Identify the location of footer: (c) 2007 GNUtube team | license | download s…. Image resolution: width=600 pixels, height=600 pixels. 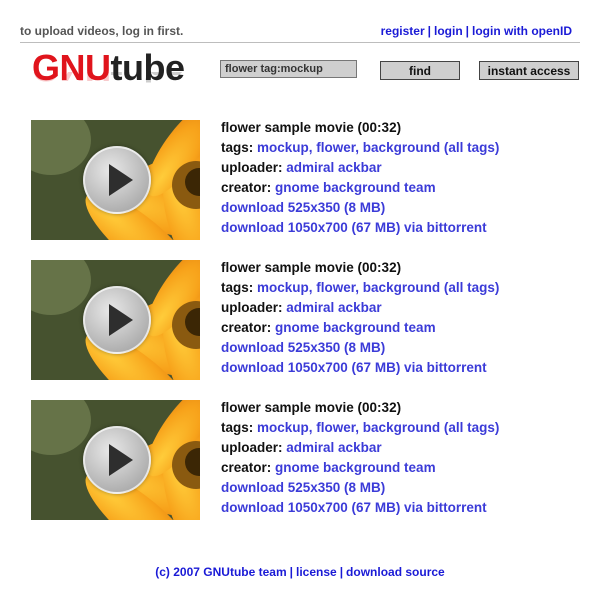
(300, 572).